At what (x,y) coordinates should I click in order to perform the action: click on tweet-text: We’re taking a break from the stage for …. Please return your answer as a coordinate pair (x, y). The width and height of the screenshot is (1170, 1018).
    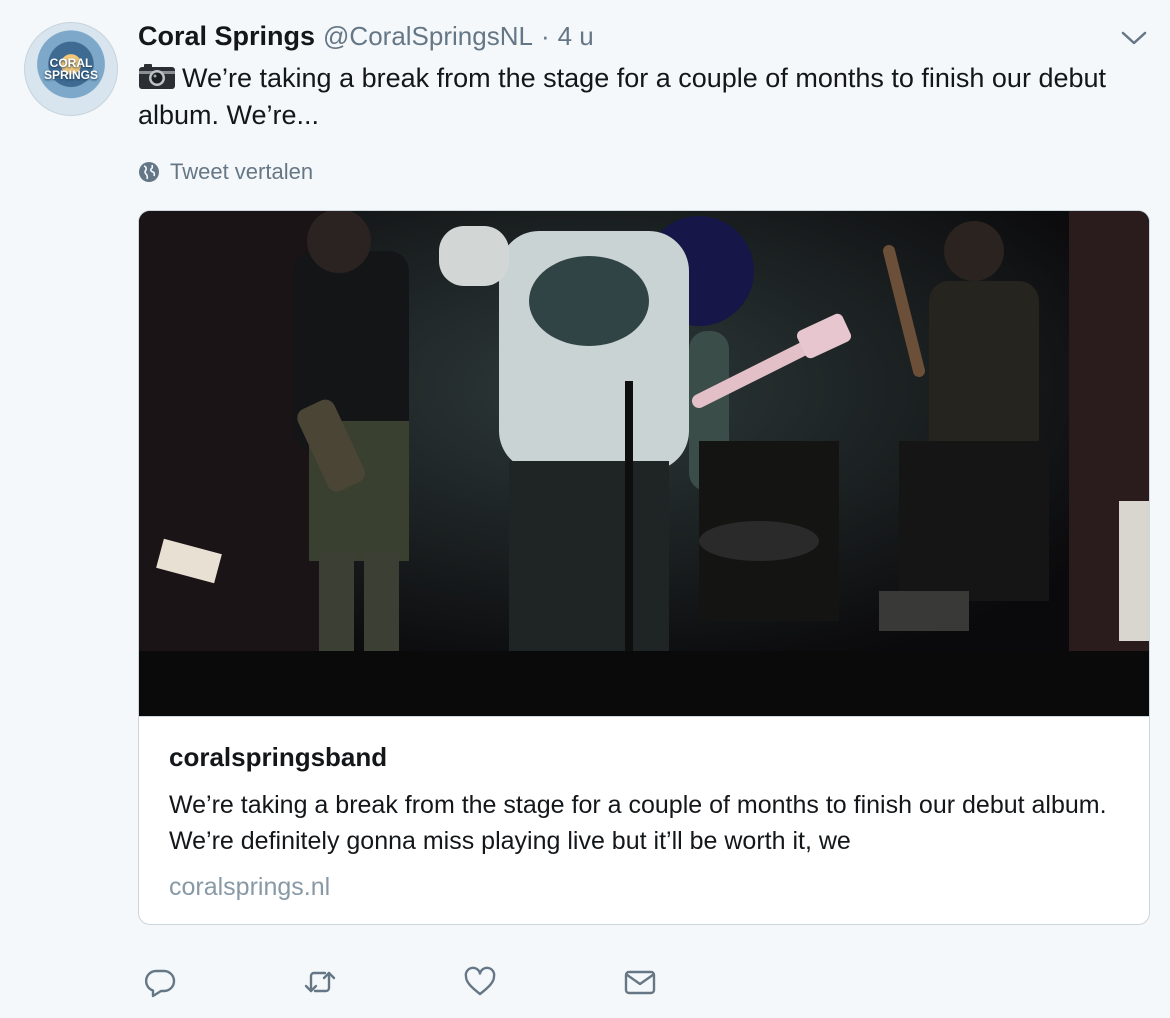
    Looking at the image, I should click on (628, 97).